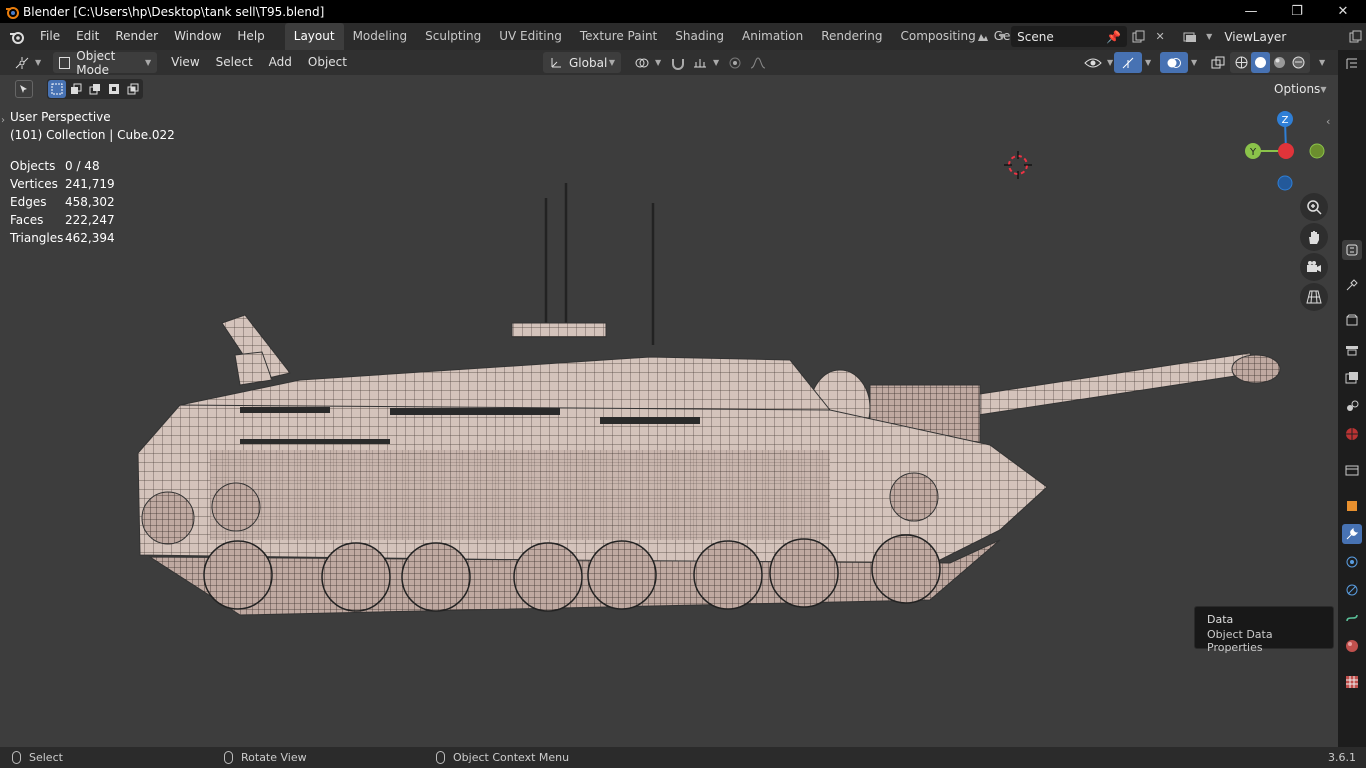  What do you see at coordinates (327, 62) in the screenshot?
I see `menu-object: Object` at bounding box center [327, 62].